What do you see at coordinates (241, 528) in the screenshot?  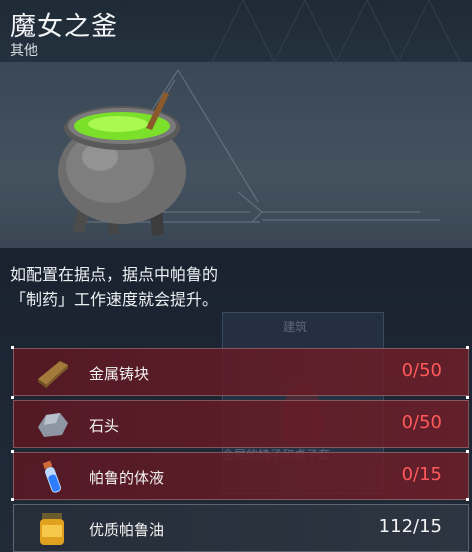 I see `material-row-high-quality-pal-oil: 优质帕鲁油 112/15` at bounding box center [241, 528].